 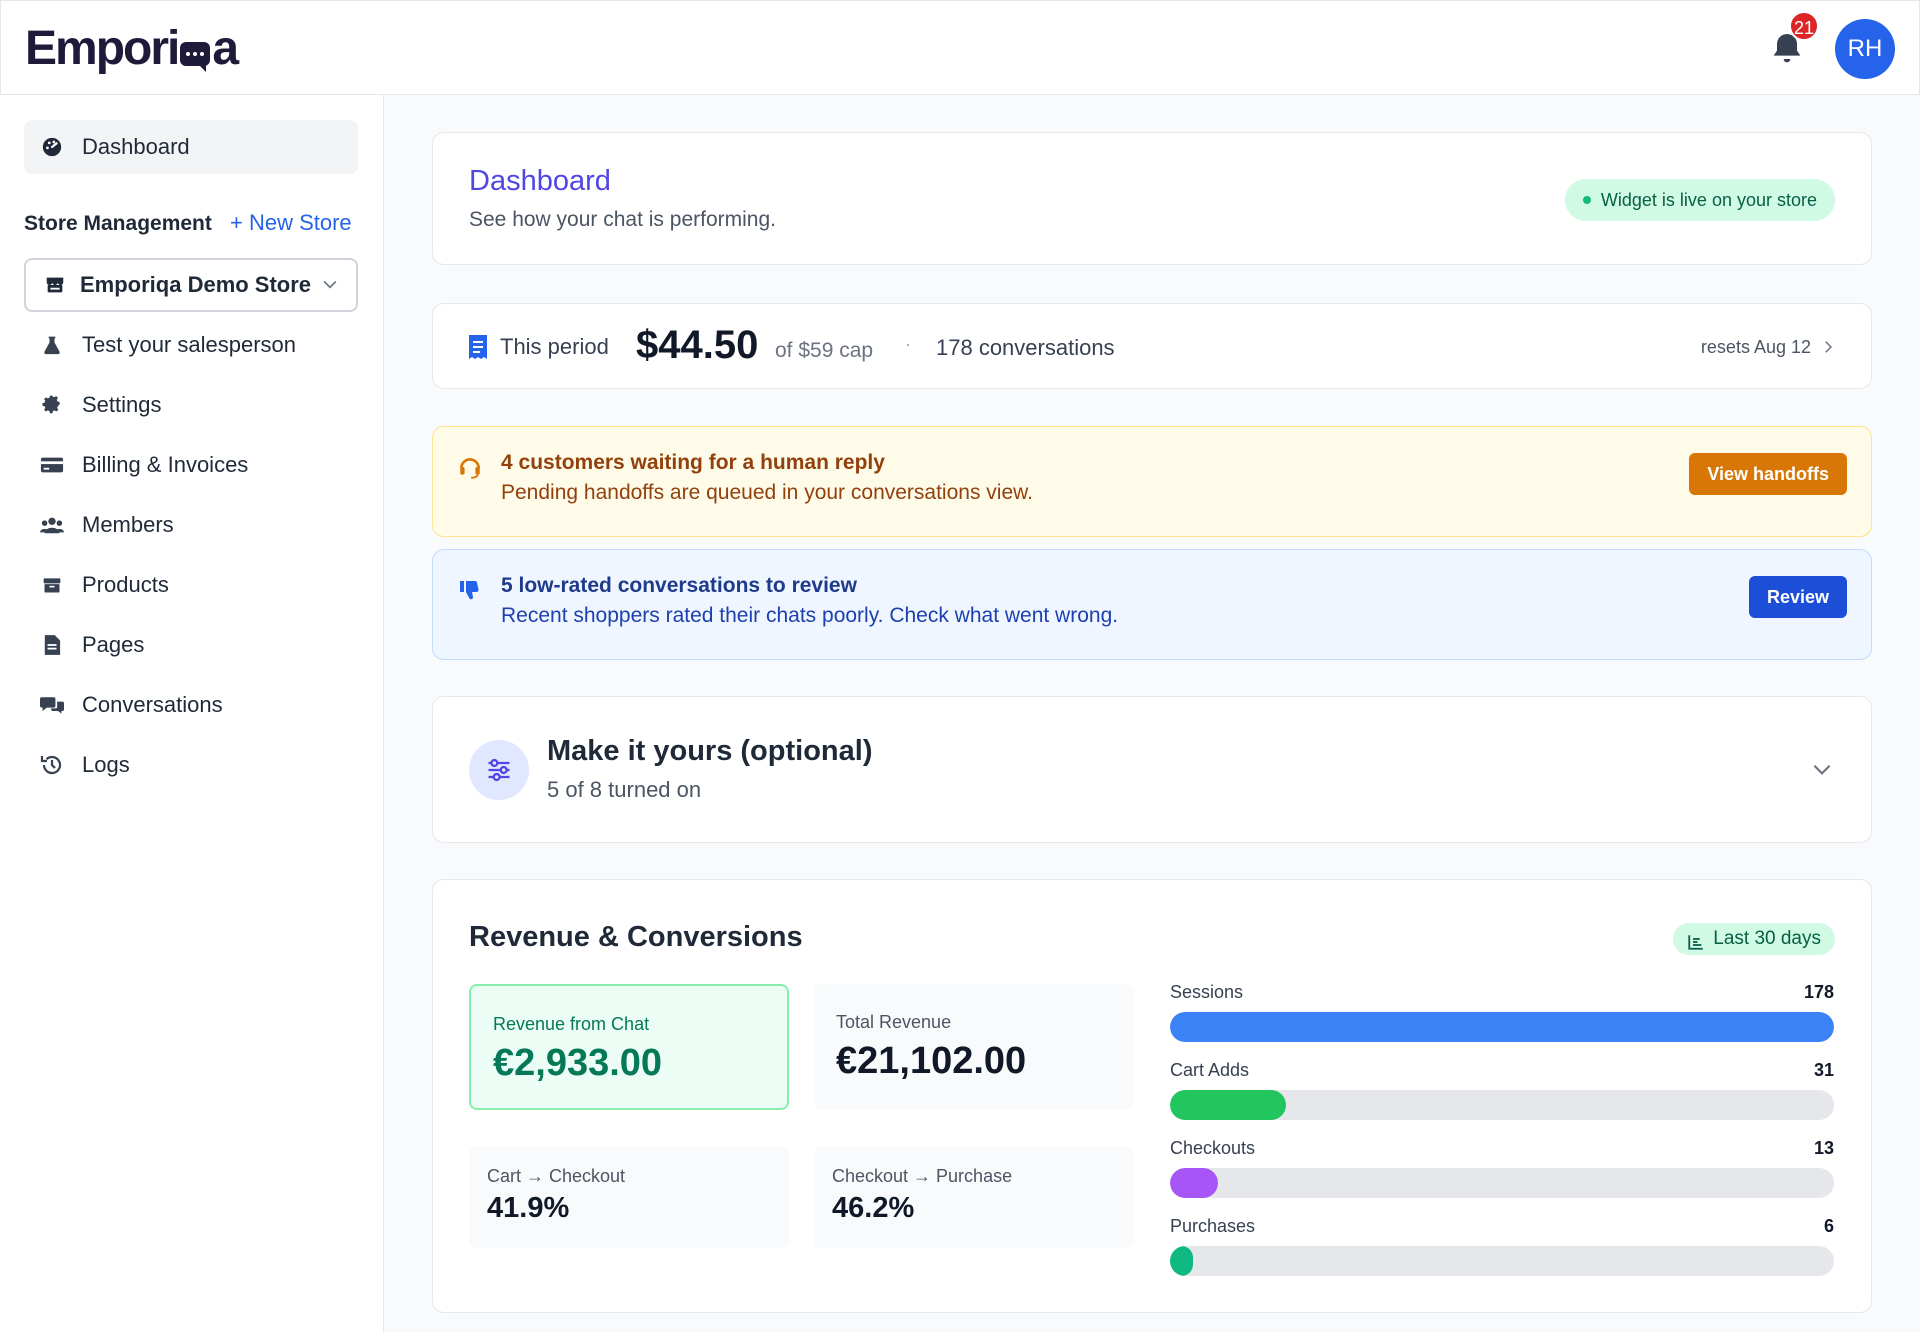 I want to click on review-button: Review, so click(x=1797, y=597).